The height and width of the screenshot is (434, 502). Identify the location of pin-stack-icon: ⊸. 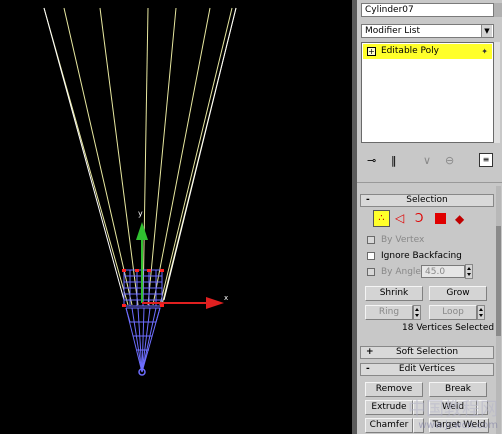
(371, 160).